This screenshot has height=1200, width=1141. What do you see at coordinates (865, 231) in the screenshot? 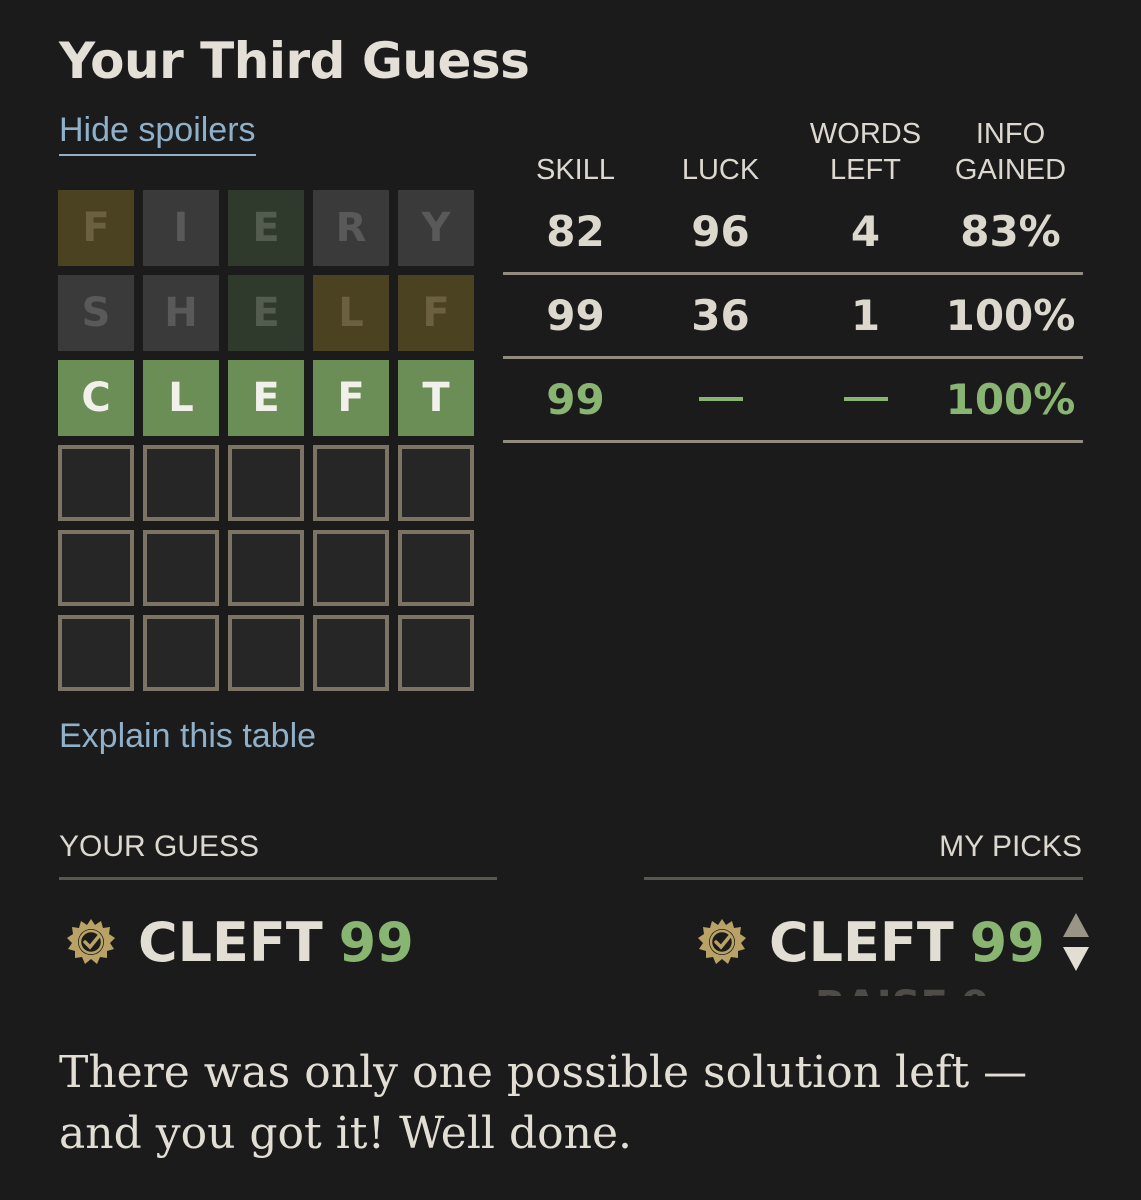
I see `stat-words-left: 4` at bounding box center [865, 231].